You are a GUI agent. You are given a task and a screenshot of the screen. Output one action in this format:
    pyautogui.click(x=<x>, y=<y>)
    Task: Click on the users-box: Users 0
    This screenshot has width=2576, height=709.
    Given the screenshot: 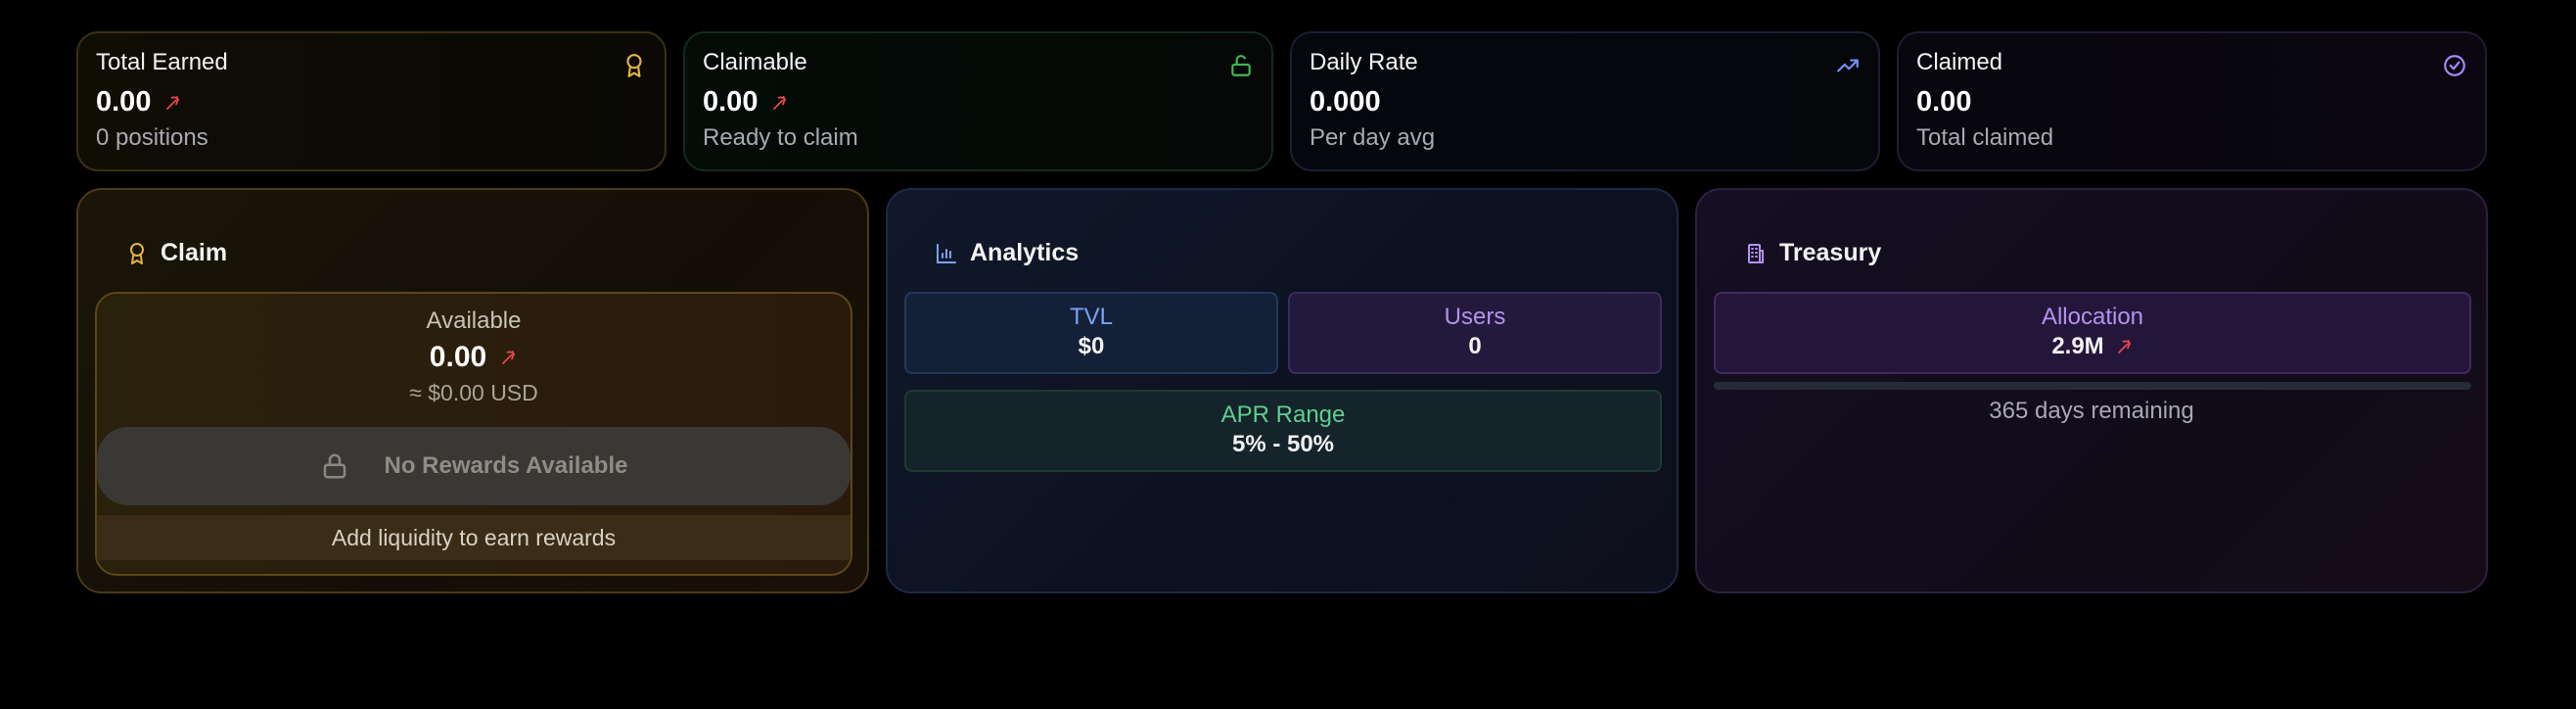 What is the action you would take?
    pyautogui.click(x=1475, y=333)
    